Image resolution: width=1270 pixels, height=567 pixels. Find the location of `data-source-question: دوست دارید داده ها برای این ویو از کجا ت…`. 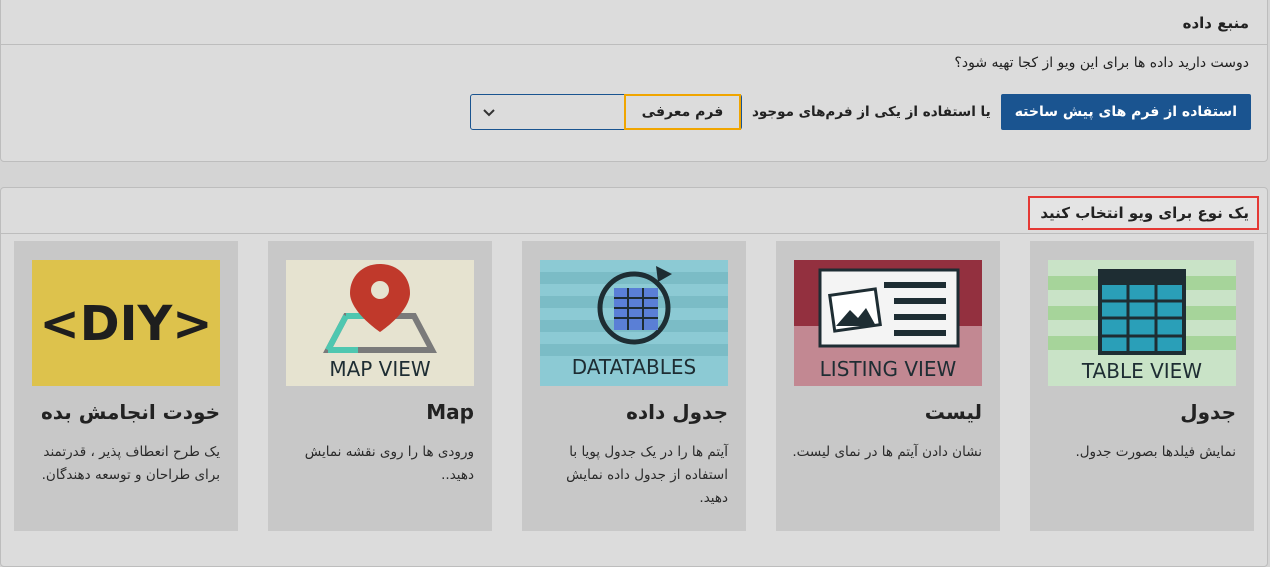

data-source-question: دوست دارید داده ها برای این ویو از کجا ت… is located at coordinates (1101, 63).